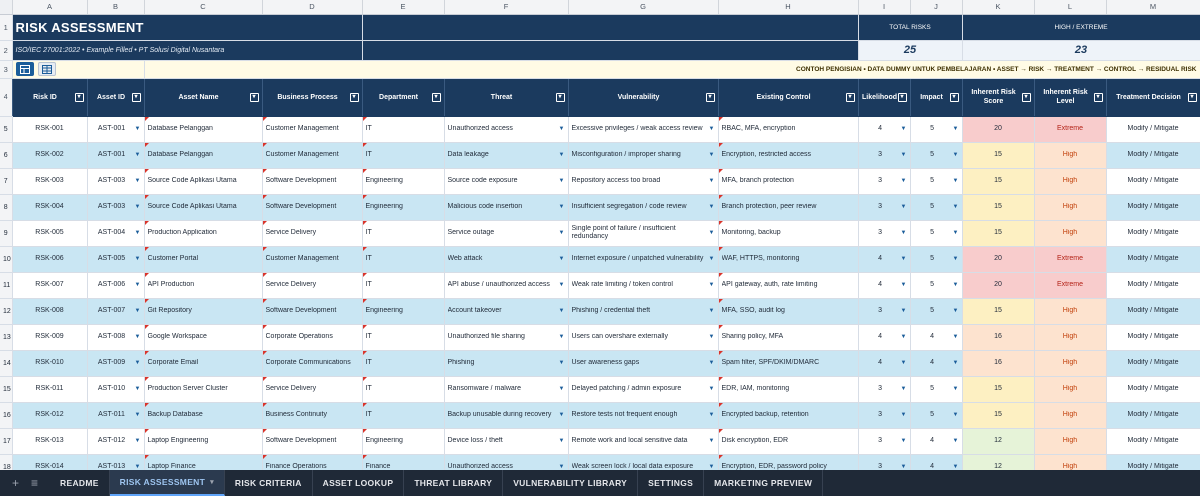 The height and width of the screenshot is (496, 1200). What do you see at coordinates (788, 389) in the screenshot?
I see `cell-control: EDR, IAM, monitoring` at bounding box center [788, 389].